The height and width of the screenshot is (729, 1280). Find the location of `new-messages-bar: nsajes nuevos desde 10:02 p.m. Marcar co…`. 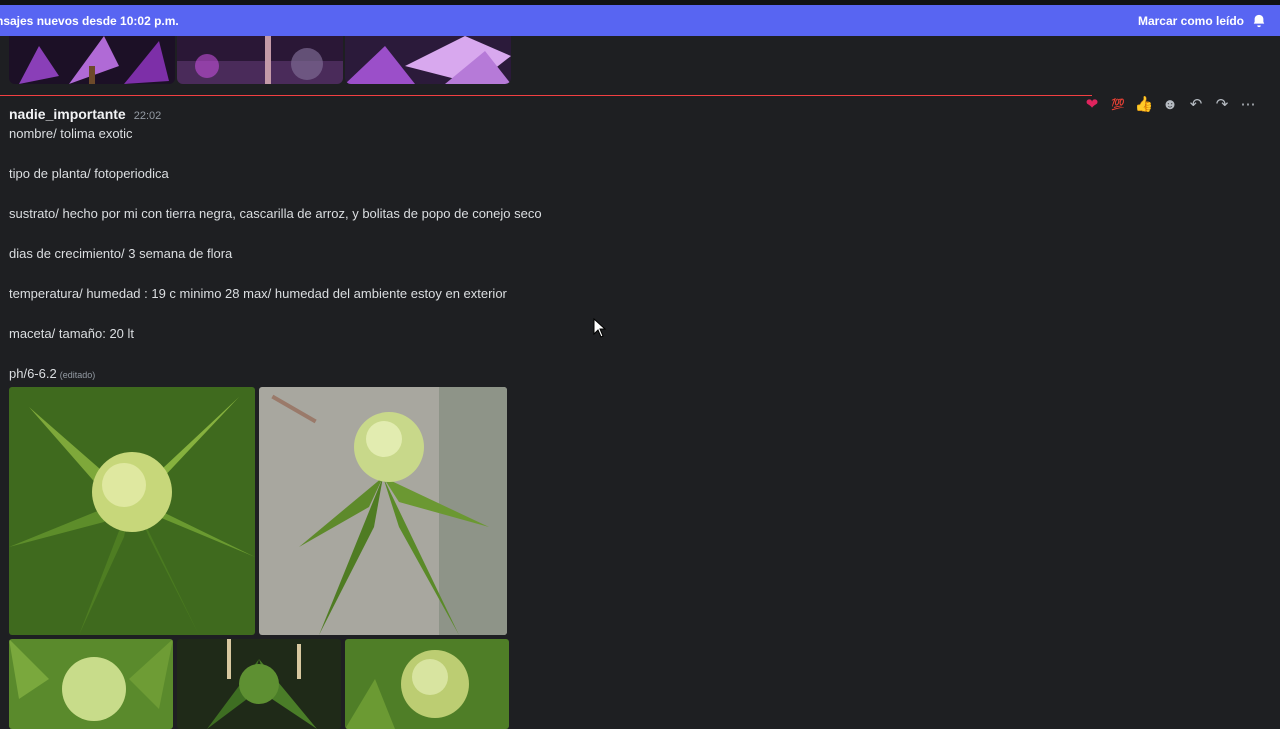

new-messages-bar: nsajes nuevos desde 10:02 p.m. Marcar co… is located at coordinates (640, 20).